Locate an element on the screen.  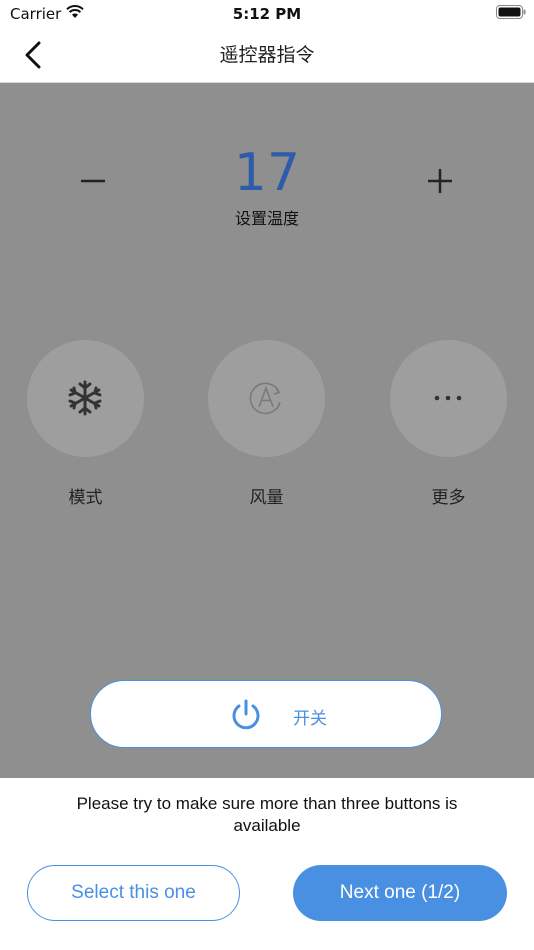
plus-icon is located at coordinates (440, 181).